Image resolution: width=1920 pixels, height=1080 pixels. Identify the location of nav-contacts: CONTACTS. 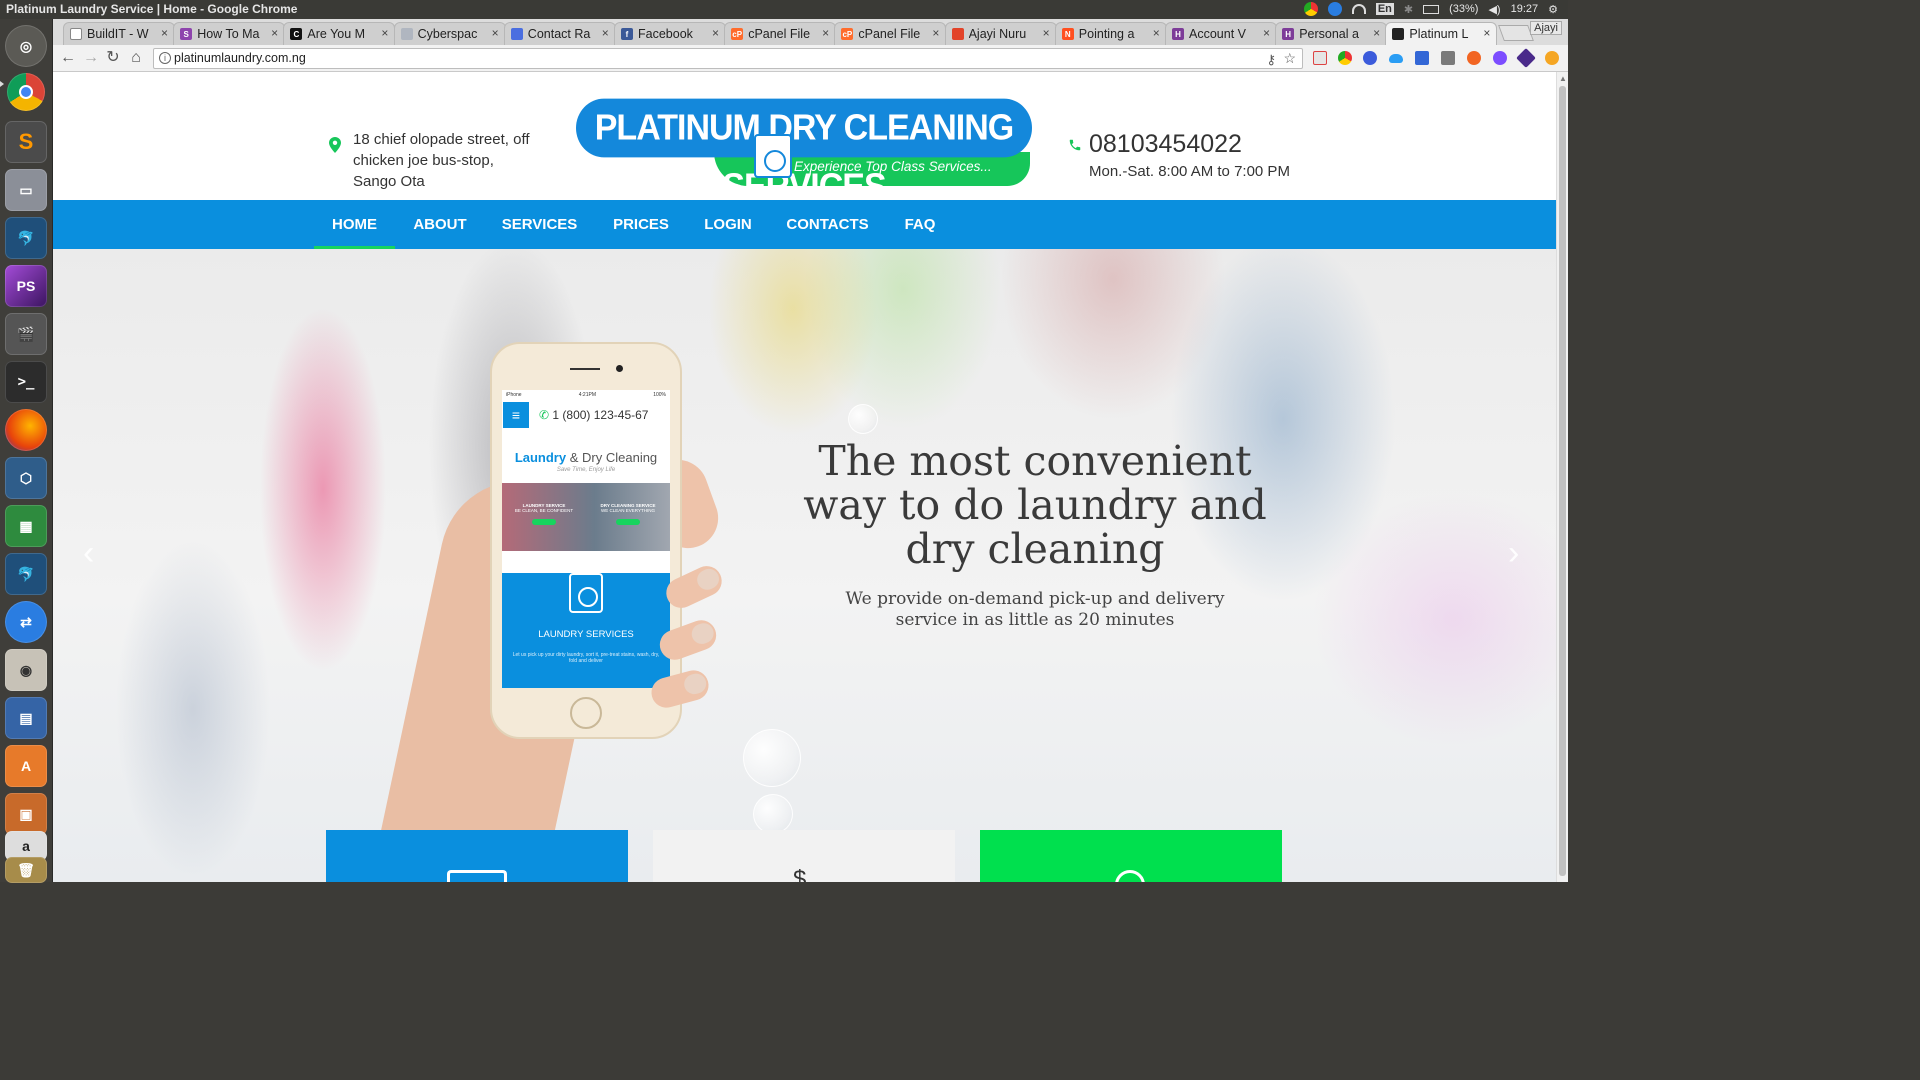
(827, 224).